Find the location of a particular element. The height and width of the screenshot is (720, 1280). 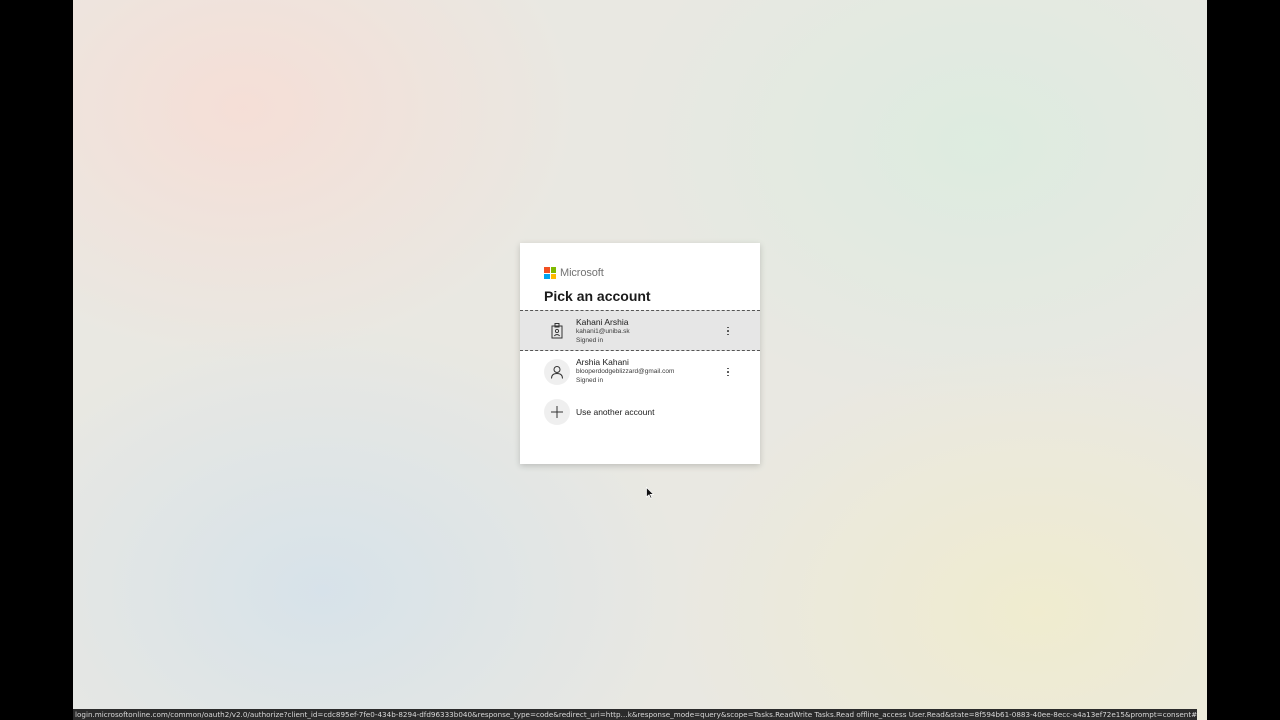

plus-icon is located at coordinates (557, 412).